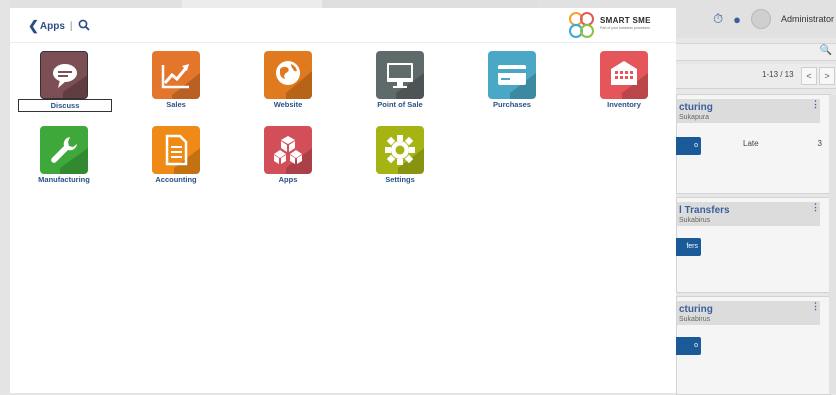 This screenshot has width=836, height=395. I want to click on app-settings: Settings, so click(400, 164).